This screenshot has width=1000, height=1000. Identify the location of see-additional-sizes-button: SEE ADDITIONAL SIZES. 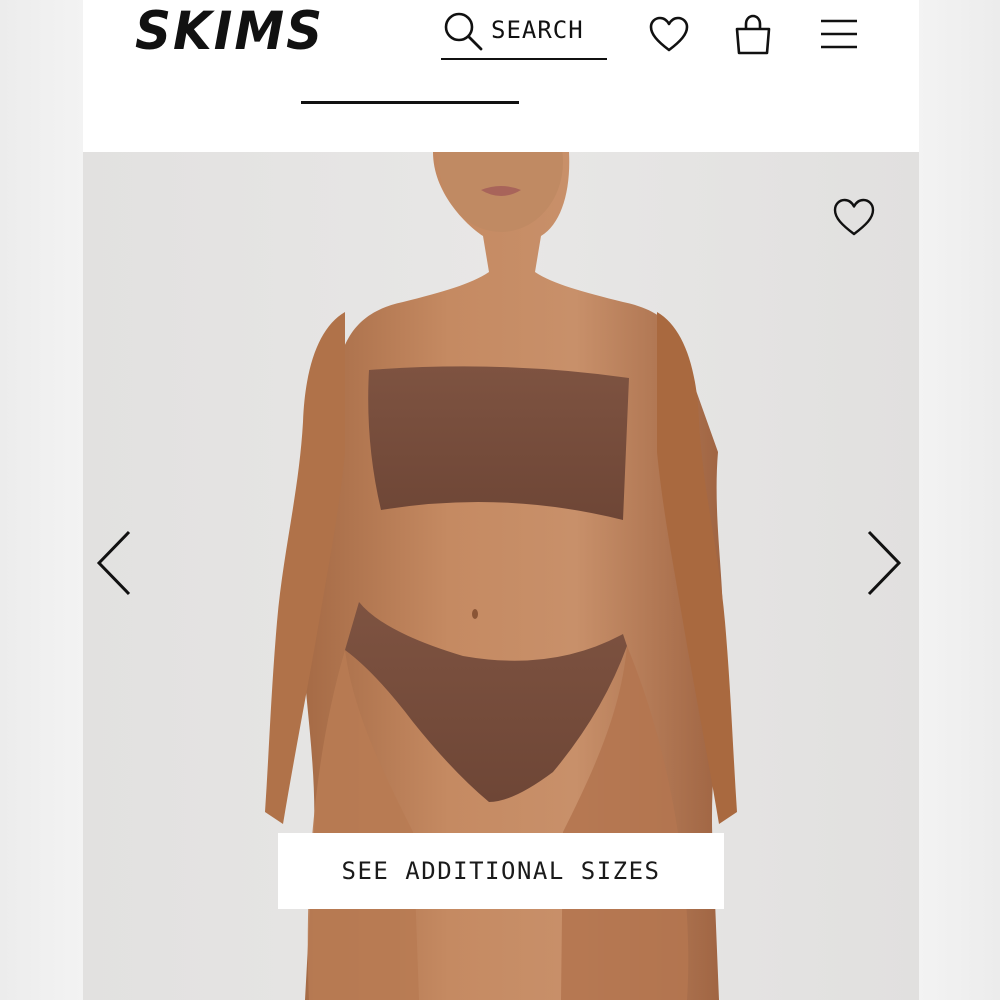
(501, 871).